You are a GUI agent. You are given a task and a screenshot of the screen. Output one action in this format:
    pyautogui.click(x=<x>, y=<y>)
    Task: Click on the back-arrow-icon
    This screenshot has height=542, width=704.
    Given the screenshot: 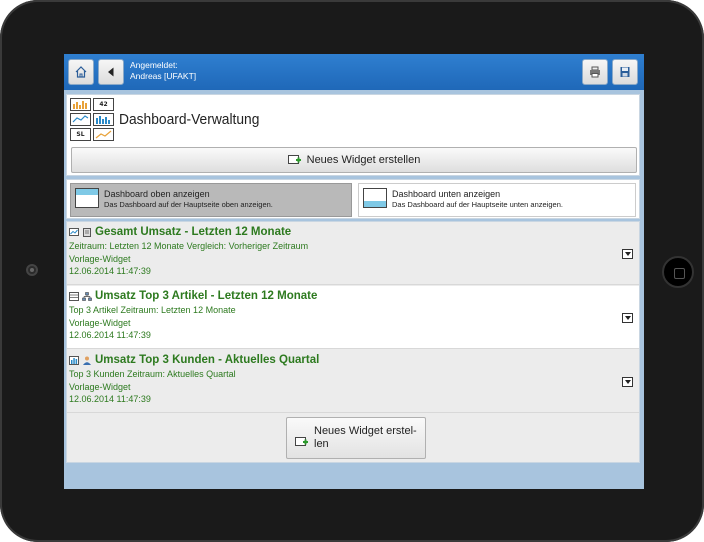 What is the action you would take?
    pyautogui.click(x=111, y=72)
    